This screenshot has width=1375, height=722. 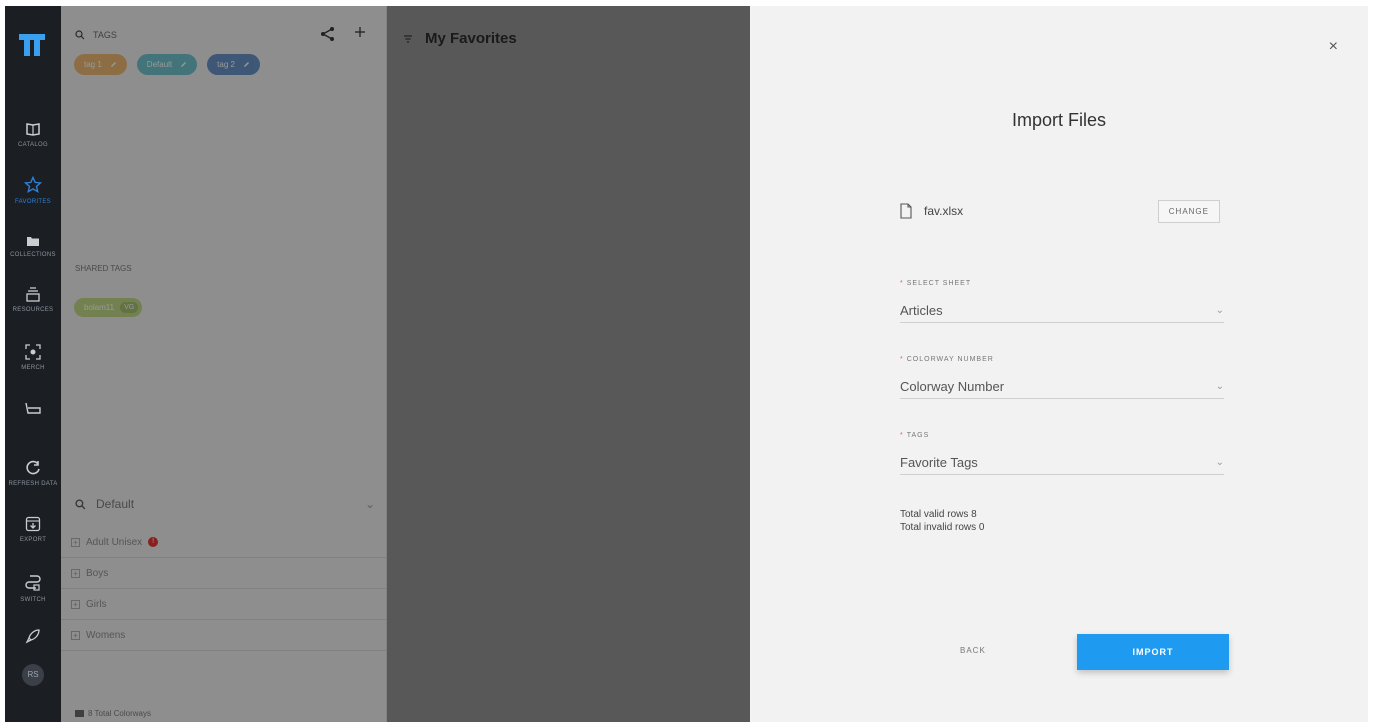 I want to click on tags-field: * TAGS Favorite Tags ⌄, so click(x=1062, y=453).